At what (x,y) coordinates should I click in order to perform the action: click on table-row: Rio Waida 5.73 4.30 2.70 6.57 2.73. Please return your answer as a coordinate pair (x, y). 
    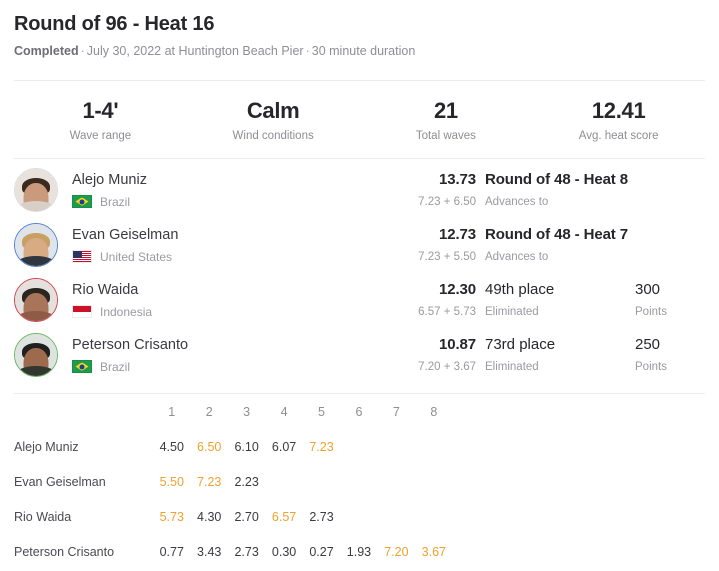
    Looking at the image, I should click on (359, 516).